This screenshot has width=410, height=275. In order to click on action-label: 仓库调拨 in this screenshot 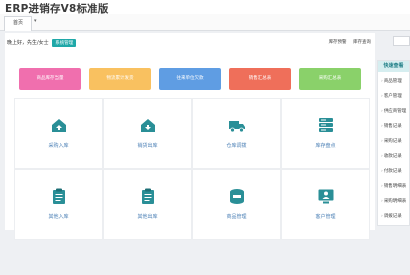, I will do `click(236, 146)`.